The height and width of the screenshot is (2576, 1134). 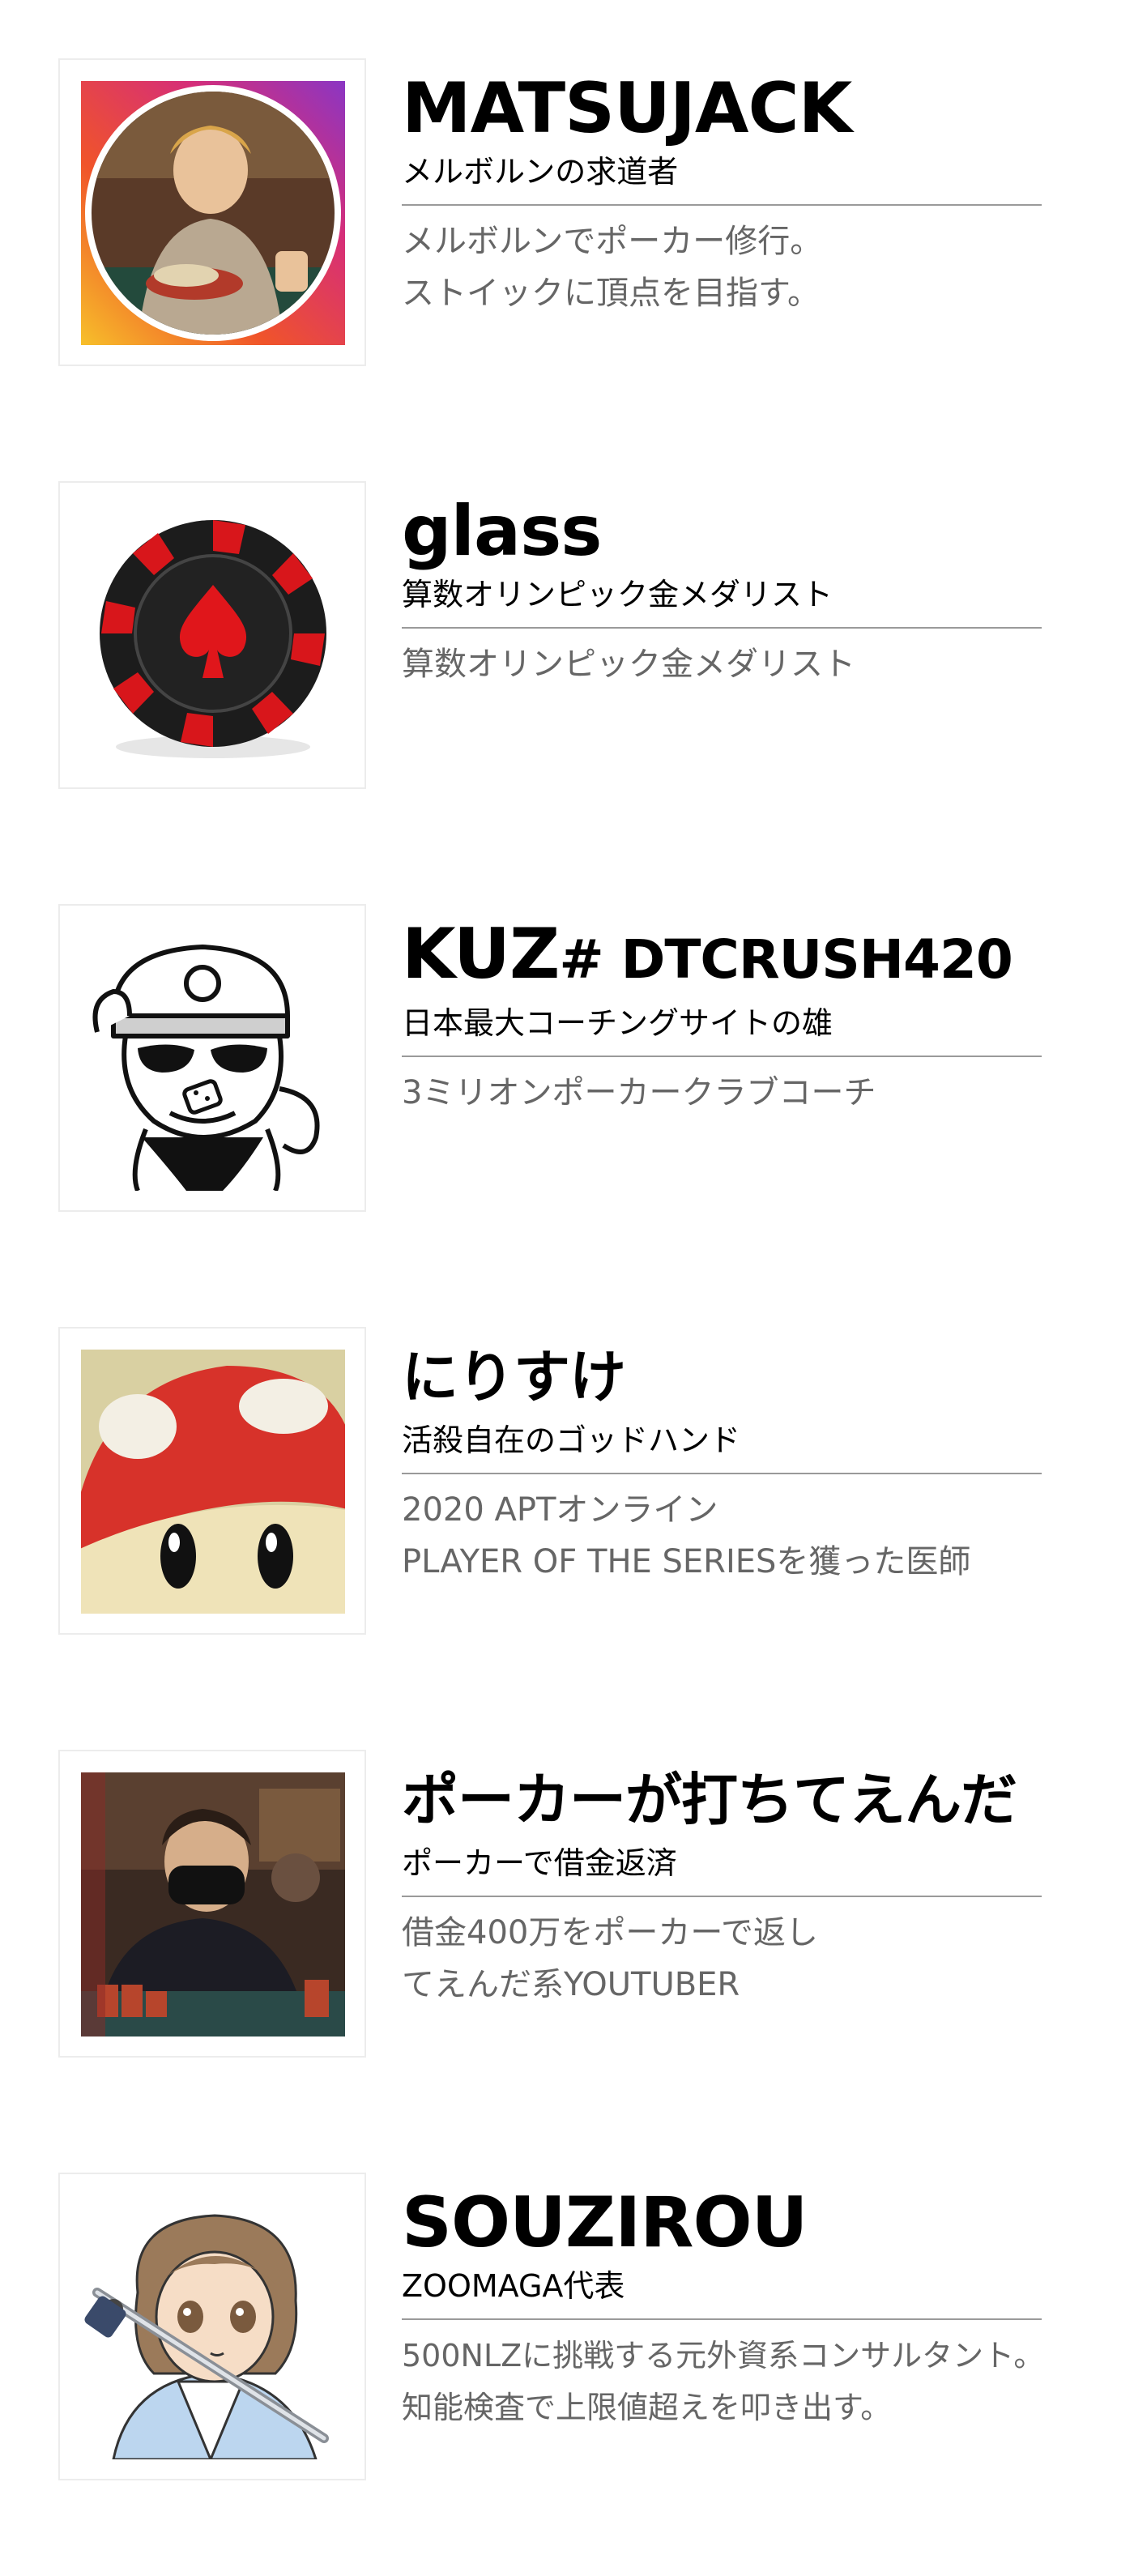 What do you see at coordinates (627, 108) in the screenshot?
I see `profile-name: MATSUJACK` at bounding box center [627, 108].